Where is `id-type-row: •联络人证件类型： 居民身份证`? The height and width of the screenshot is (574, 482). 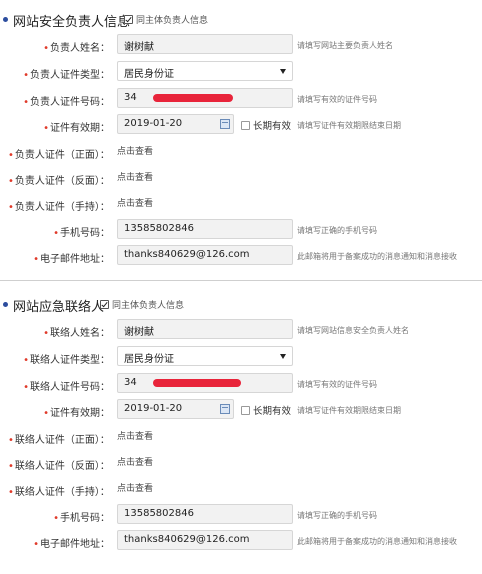 id-type-row: •联络人证件类型： 居民身份证 is located at coordinates (241, 357).